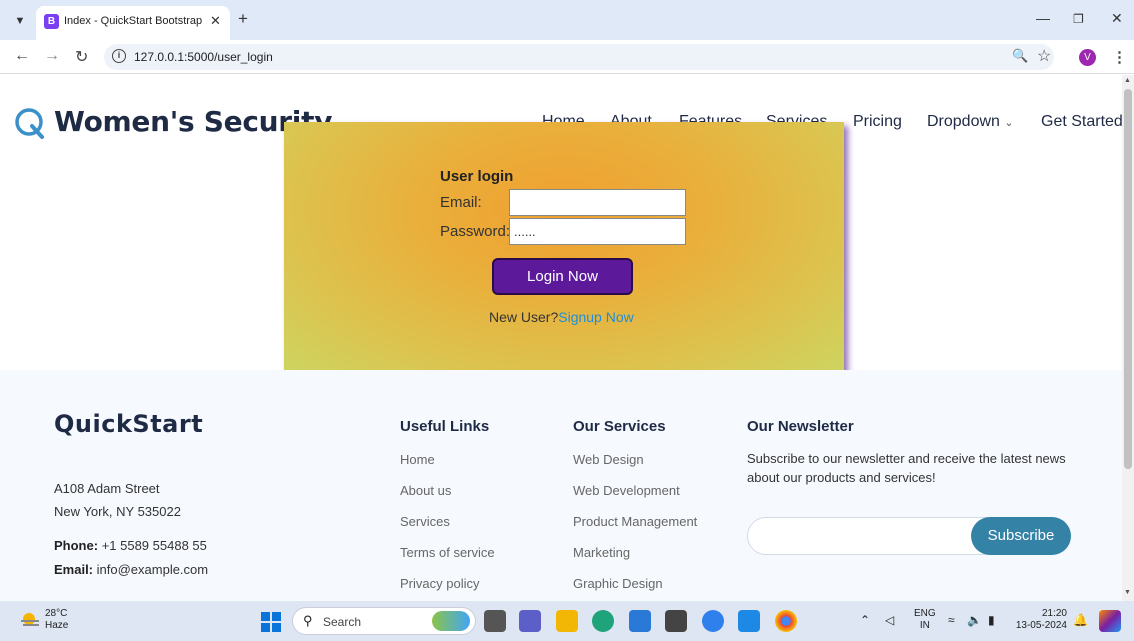 Image resolution: width=1134 pixels, height=641 pixels. I want to click on service-product-management: Product Management, so click(635, 521).